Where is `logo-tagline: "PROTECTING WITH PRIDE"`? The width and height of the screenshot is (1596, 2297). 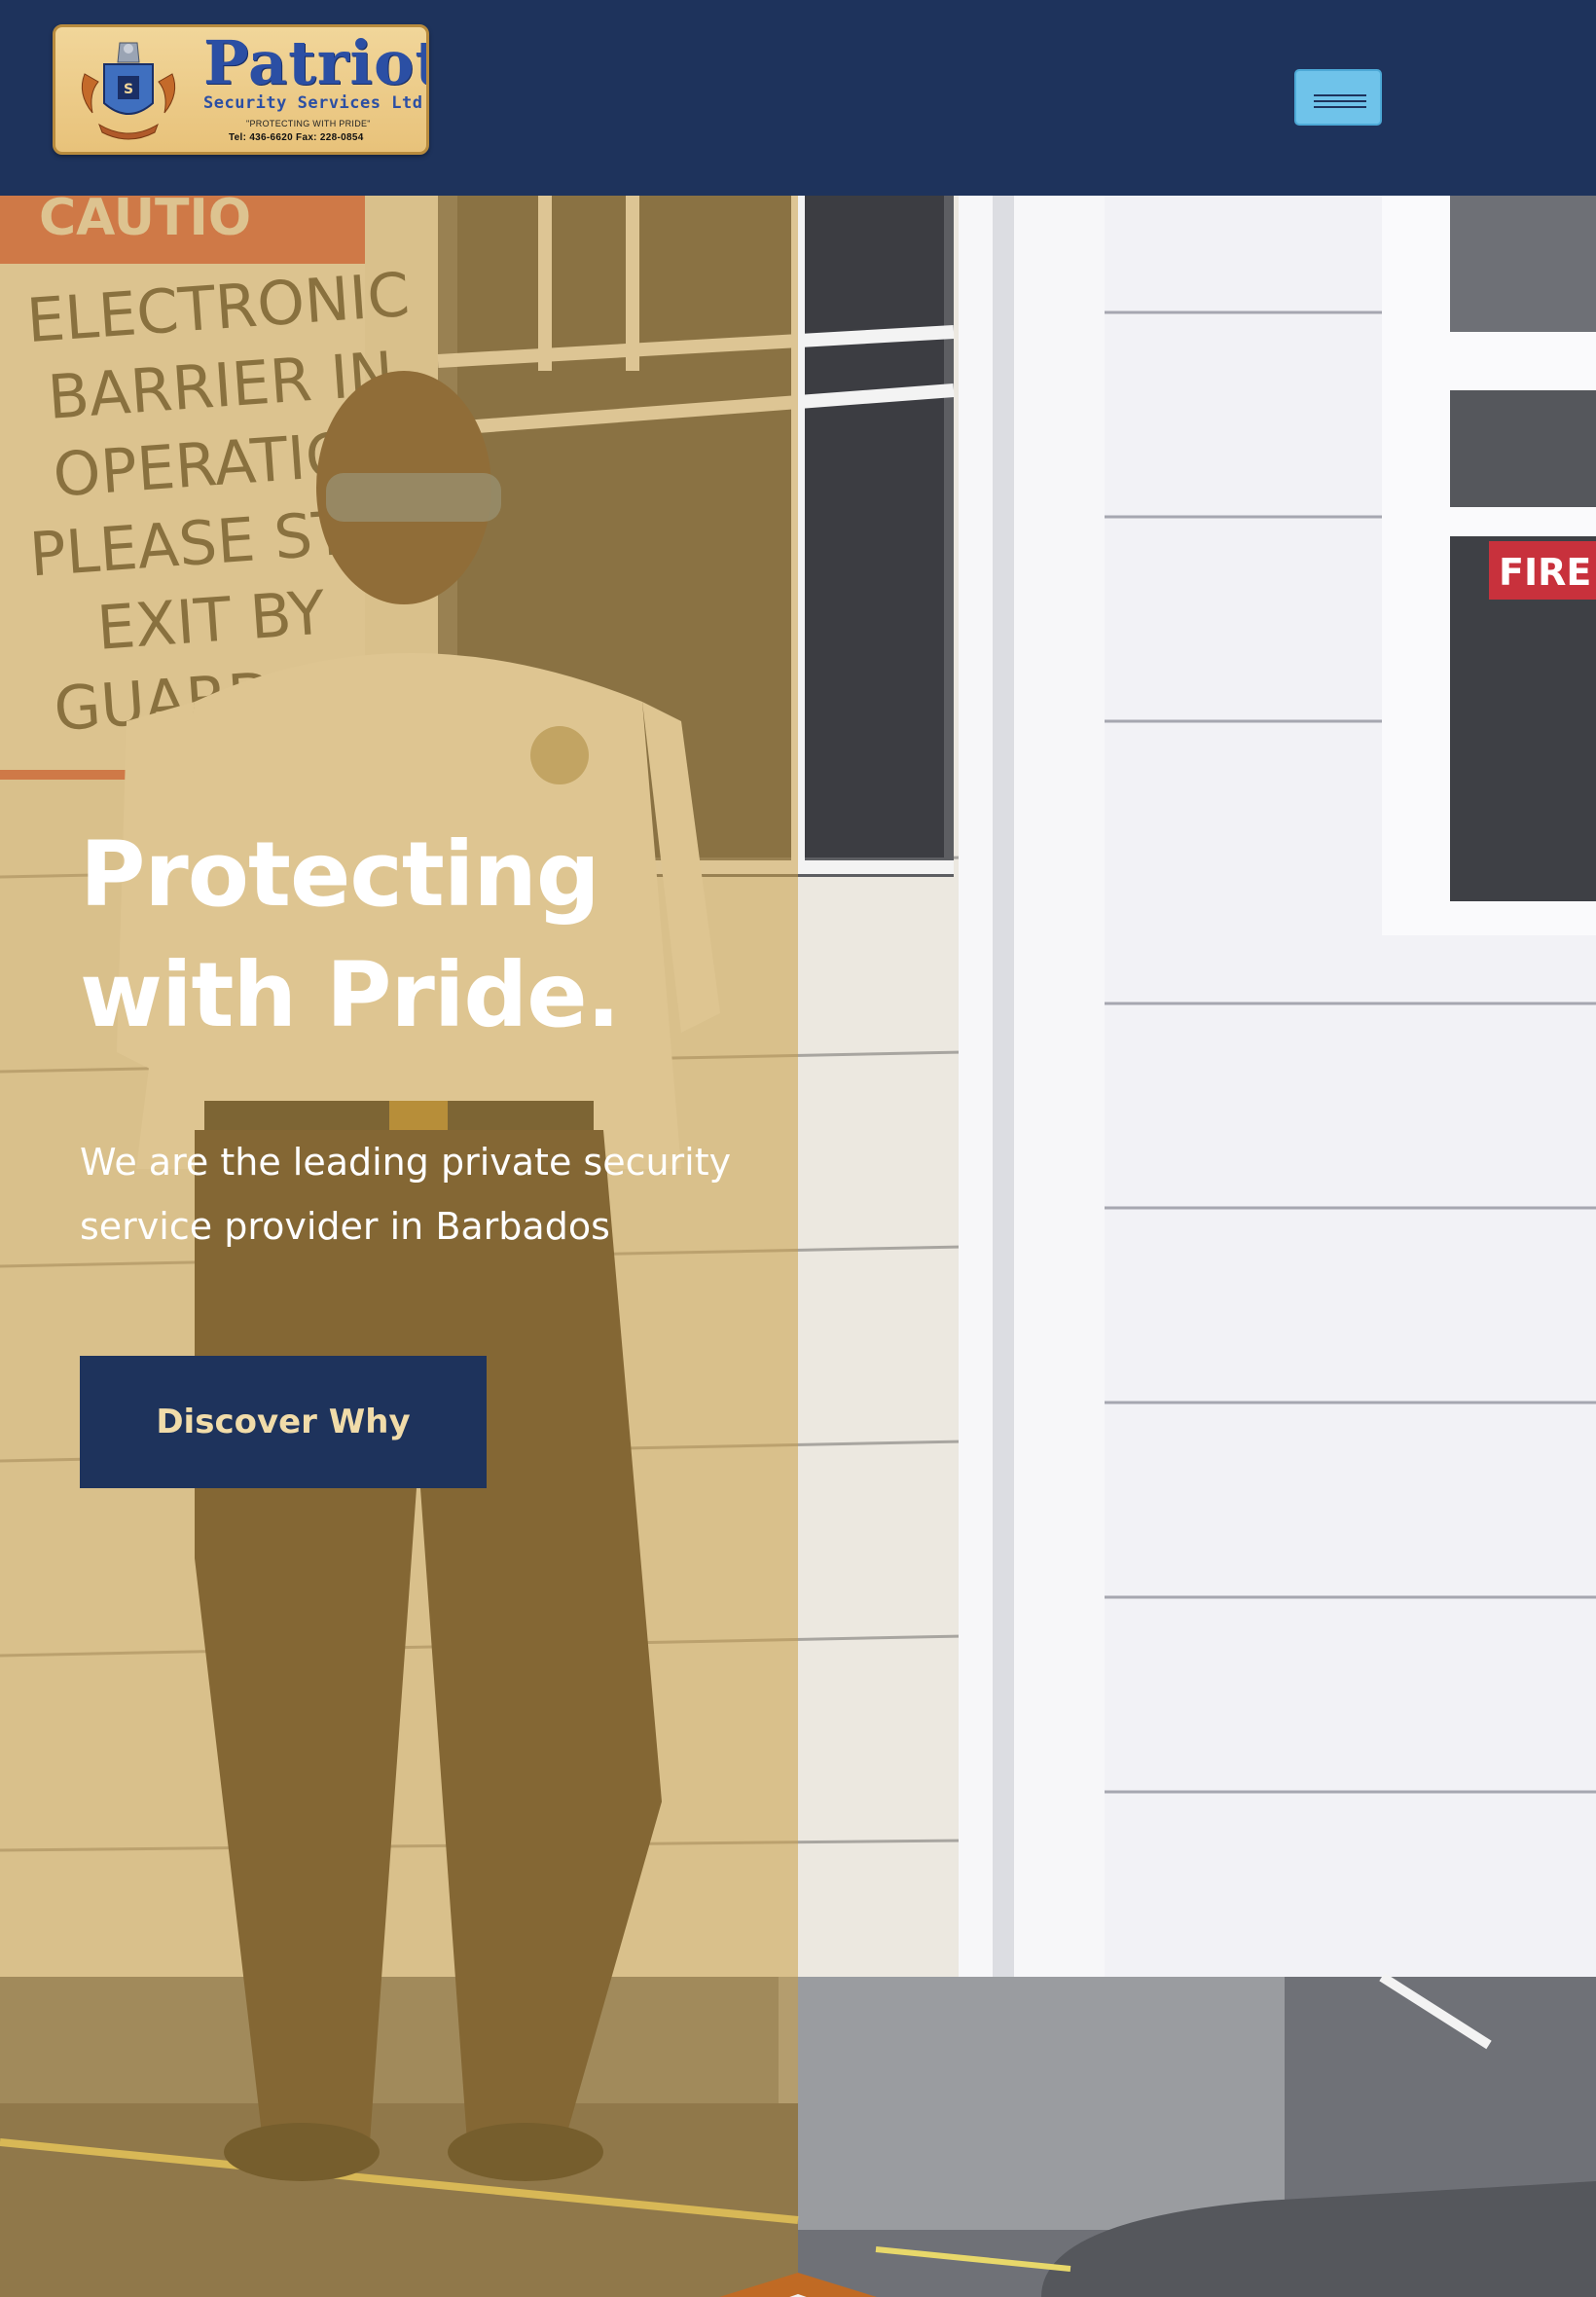 logo-tagline: "PROTECTING WITH PRIDE" is located at coordinates (309, 123).